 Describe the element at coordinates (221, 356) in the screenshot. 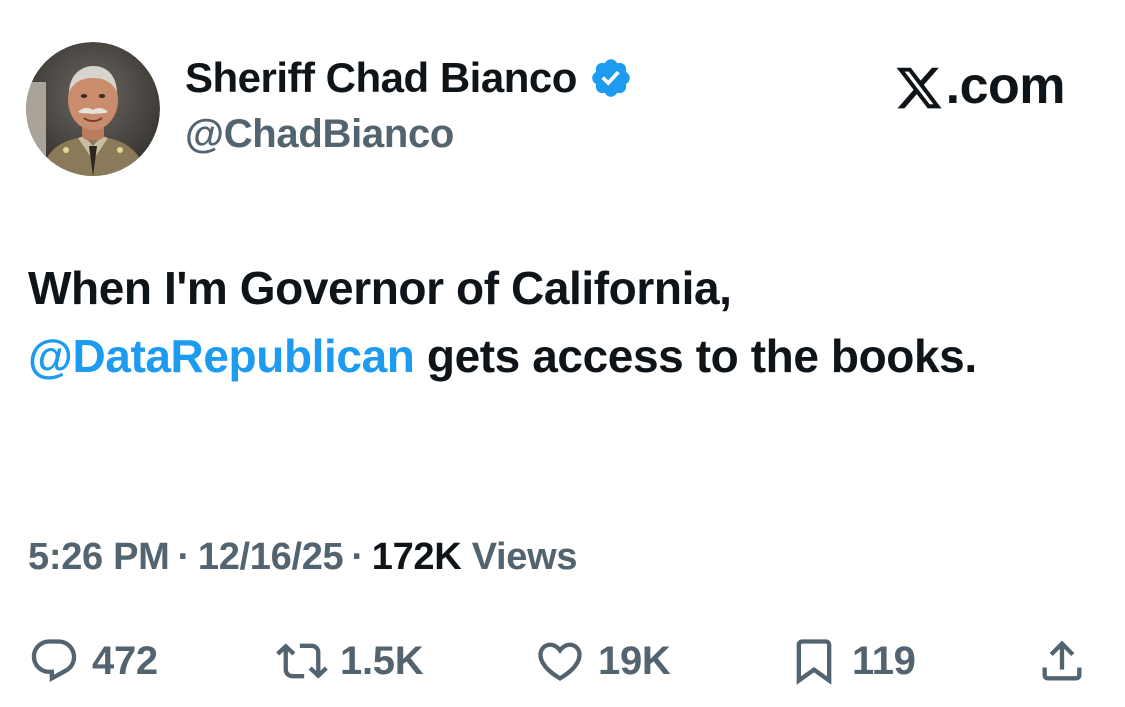

I see `mention-link: @DataRepublican` at that location.